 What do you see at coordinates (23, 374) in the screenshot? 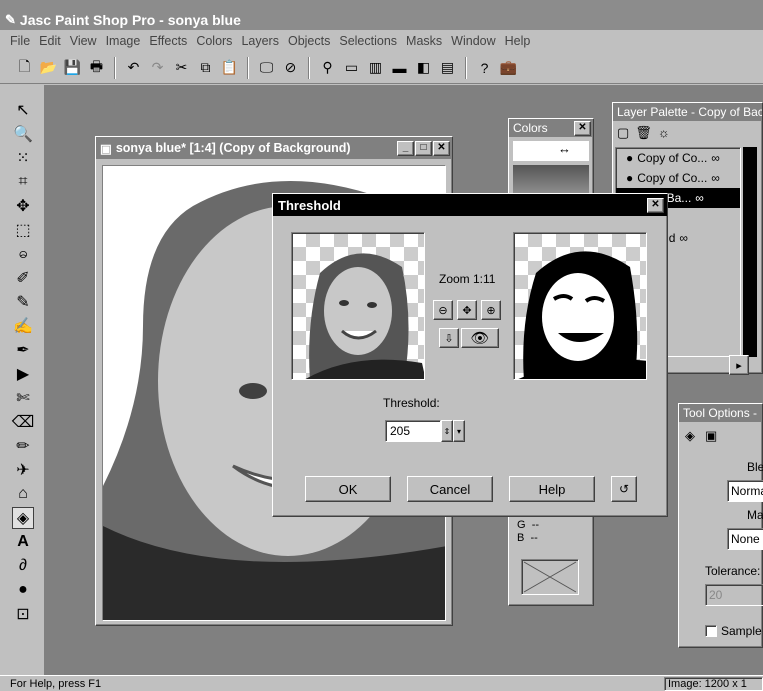
I see `retouch-tool-icon: ▶` at bounding box center [23, 374].